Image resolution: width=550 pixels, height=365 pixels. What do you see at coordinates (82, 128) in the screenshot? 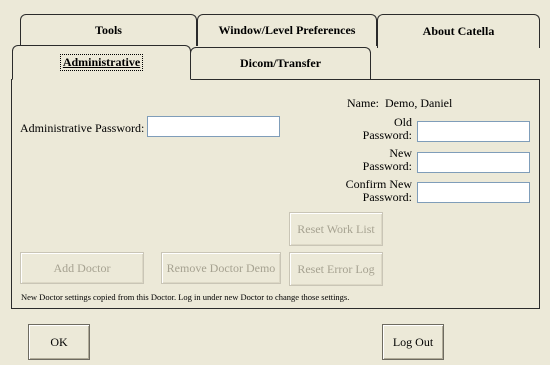
I see `admin-password-label: Administrative Password:` at bounding box center [82, 128].